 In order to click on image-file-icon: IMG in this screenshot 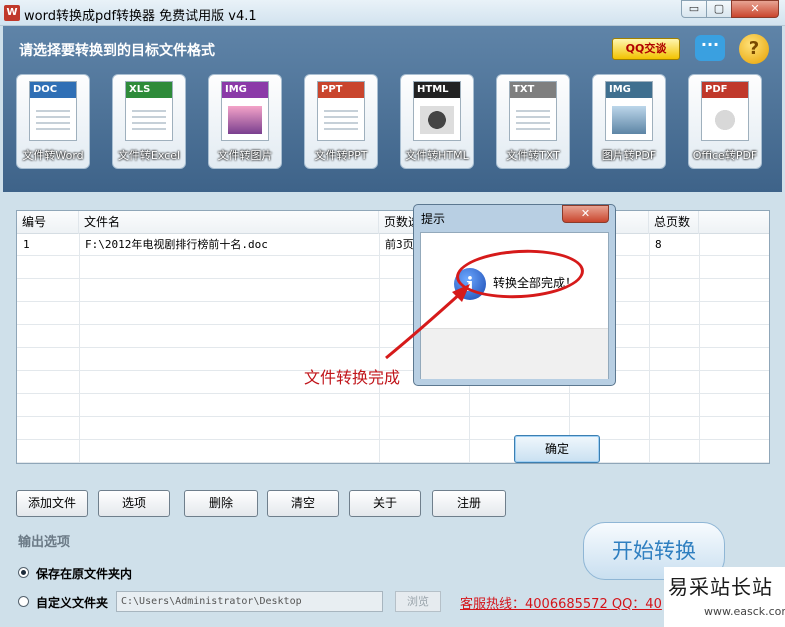, I will do `click(629, 111)`.